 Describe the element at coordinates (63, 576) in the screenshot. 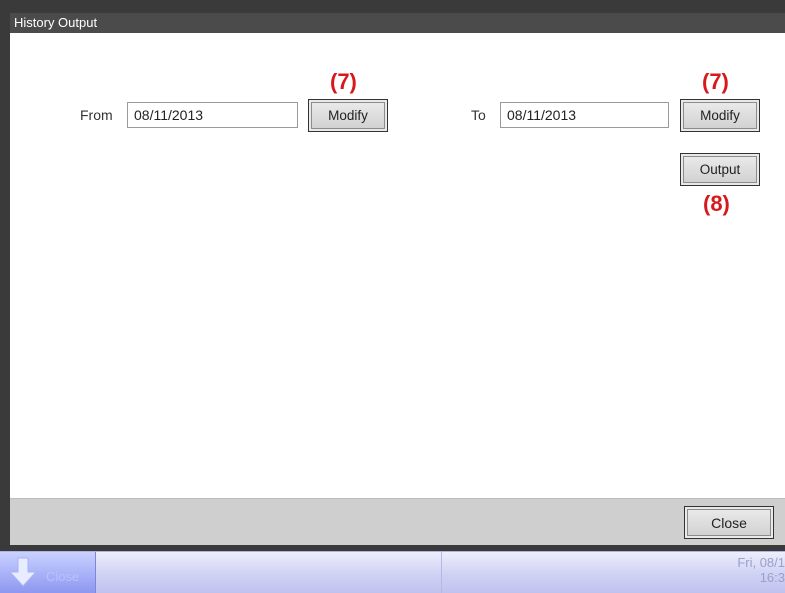

I see `taskbar-close-label: Close` at that location.